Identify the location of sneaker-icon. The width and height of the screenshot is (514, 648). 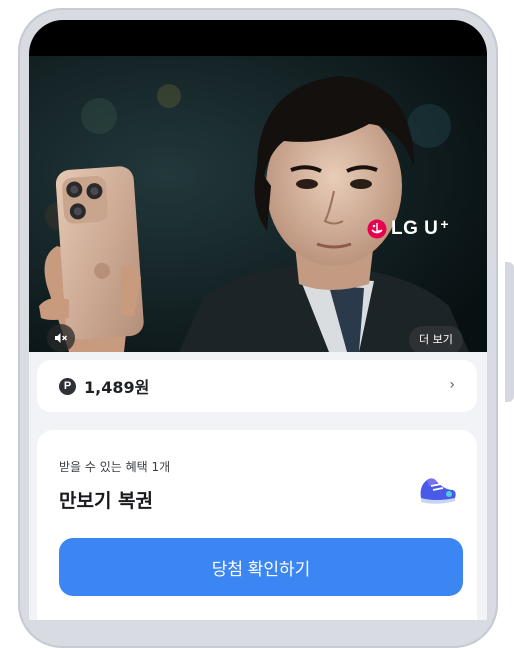
(438, 491).